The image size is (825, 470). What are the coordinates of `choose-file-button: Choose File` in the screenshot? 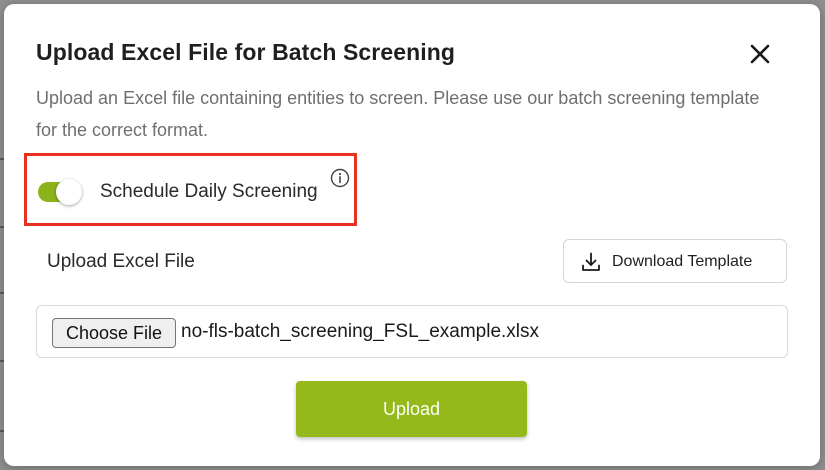 It's located at (114, 333).